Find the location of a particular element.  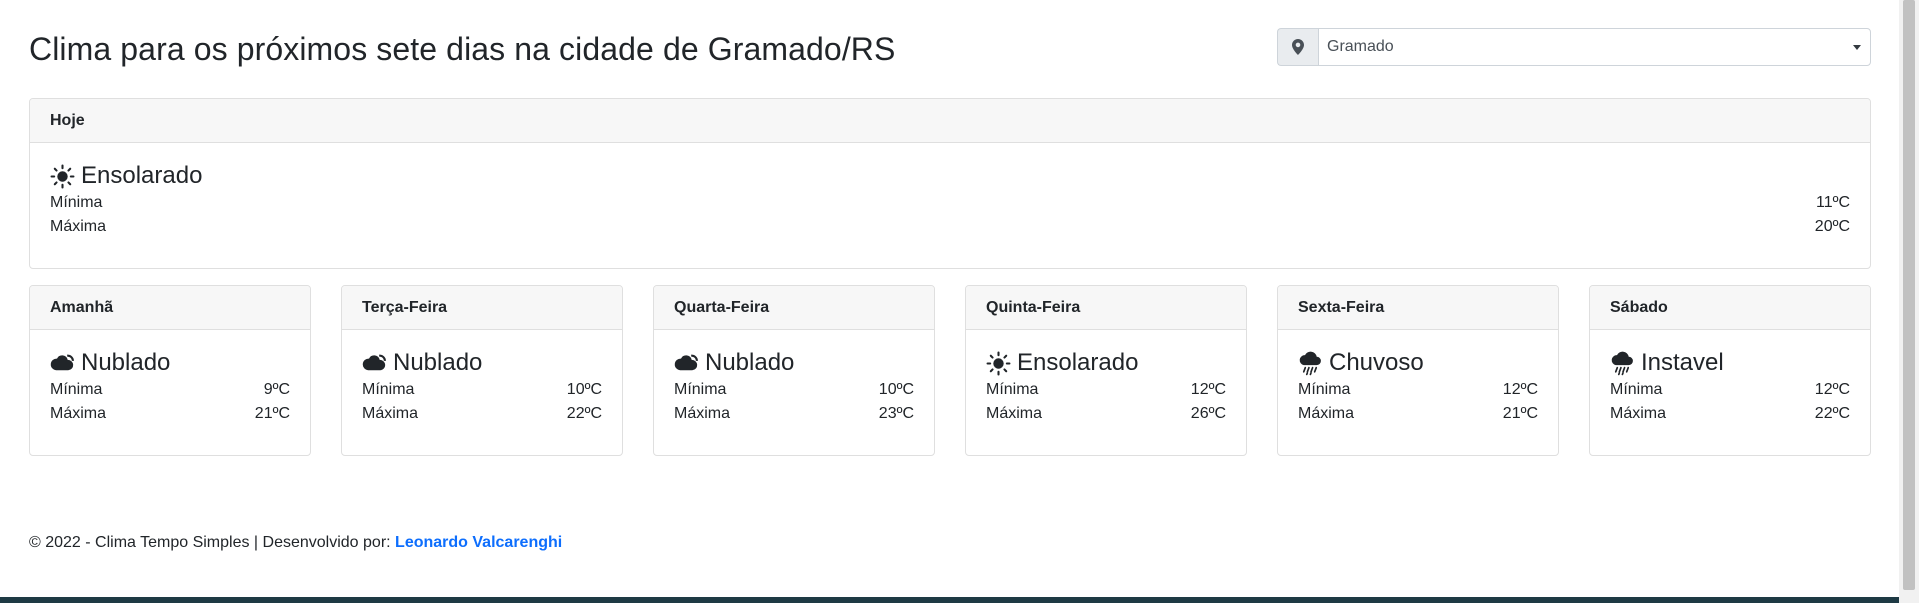

forecast-card-body: Nublado Mínima 10ºC Máxima 22ºC is located at coordinates (482, 378).